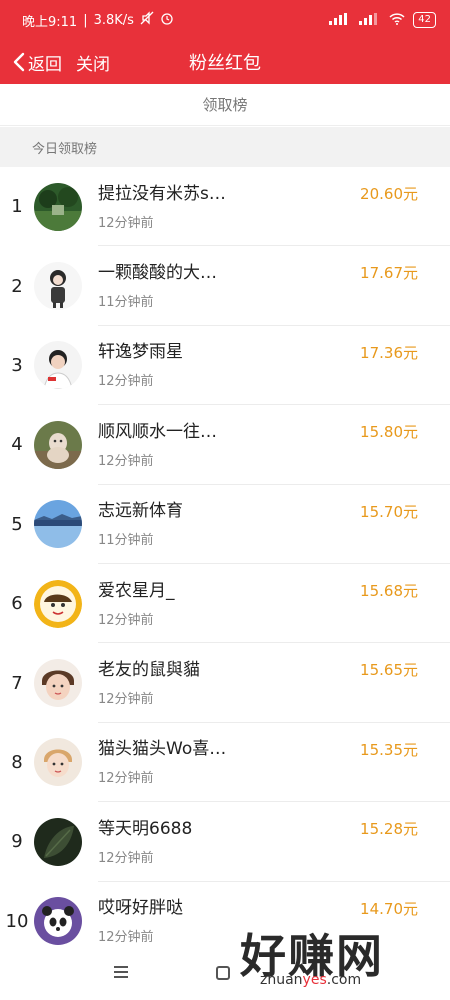 The image size is (450, 1000). Describe the element at coordinates (225, 763) in the screenshot. I see `list-item: 8 猫头猫头Wo喜… 12分钟前 15.35元` at that location.